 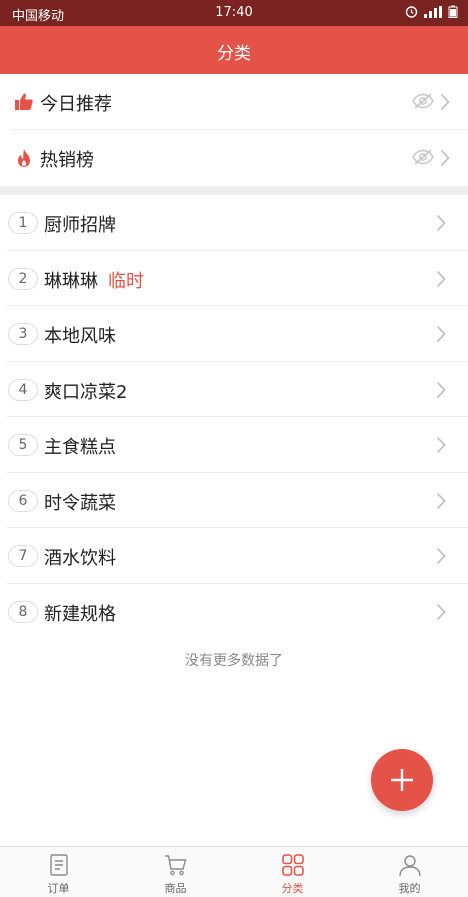 I want to click on category-label: 时令蔬菜, so click(x=85, y=502).